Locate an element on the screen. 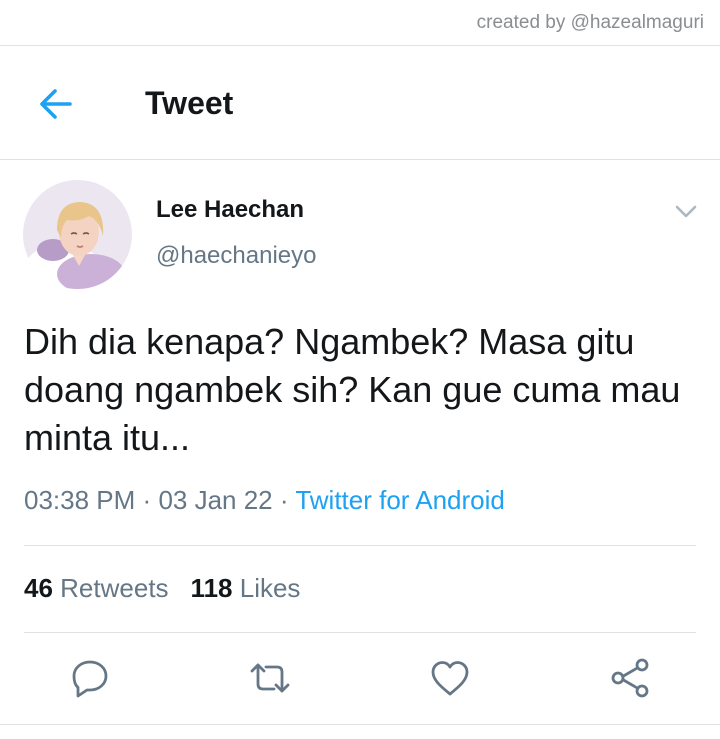 The image size is (720, 739). retweets-stat: 46 Retweets is located at coordinates (96, 588).